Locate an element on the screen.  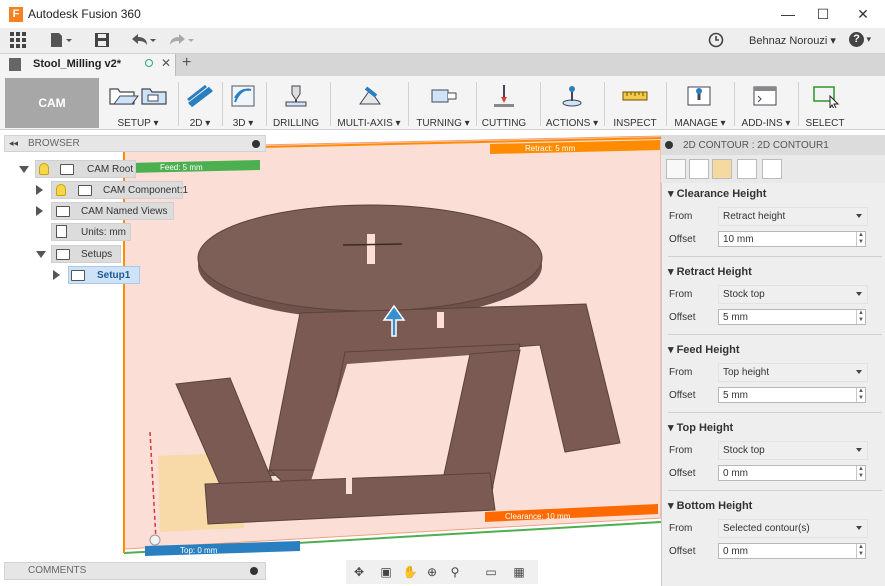
cutting-icon is located at coordinates (504, 96).